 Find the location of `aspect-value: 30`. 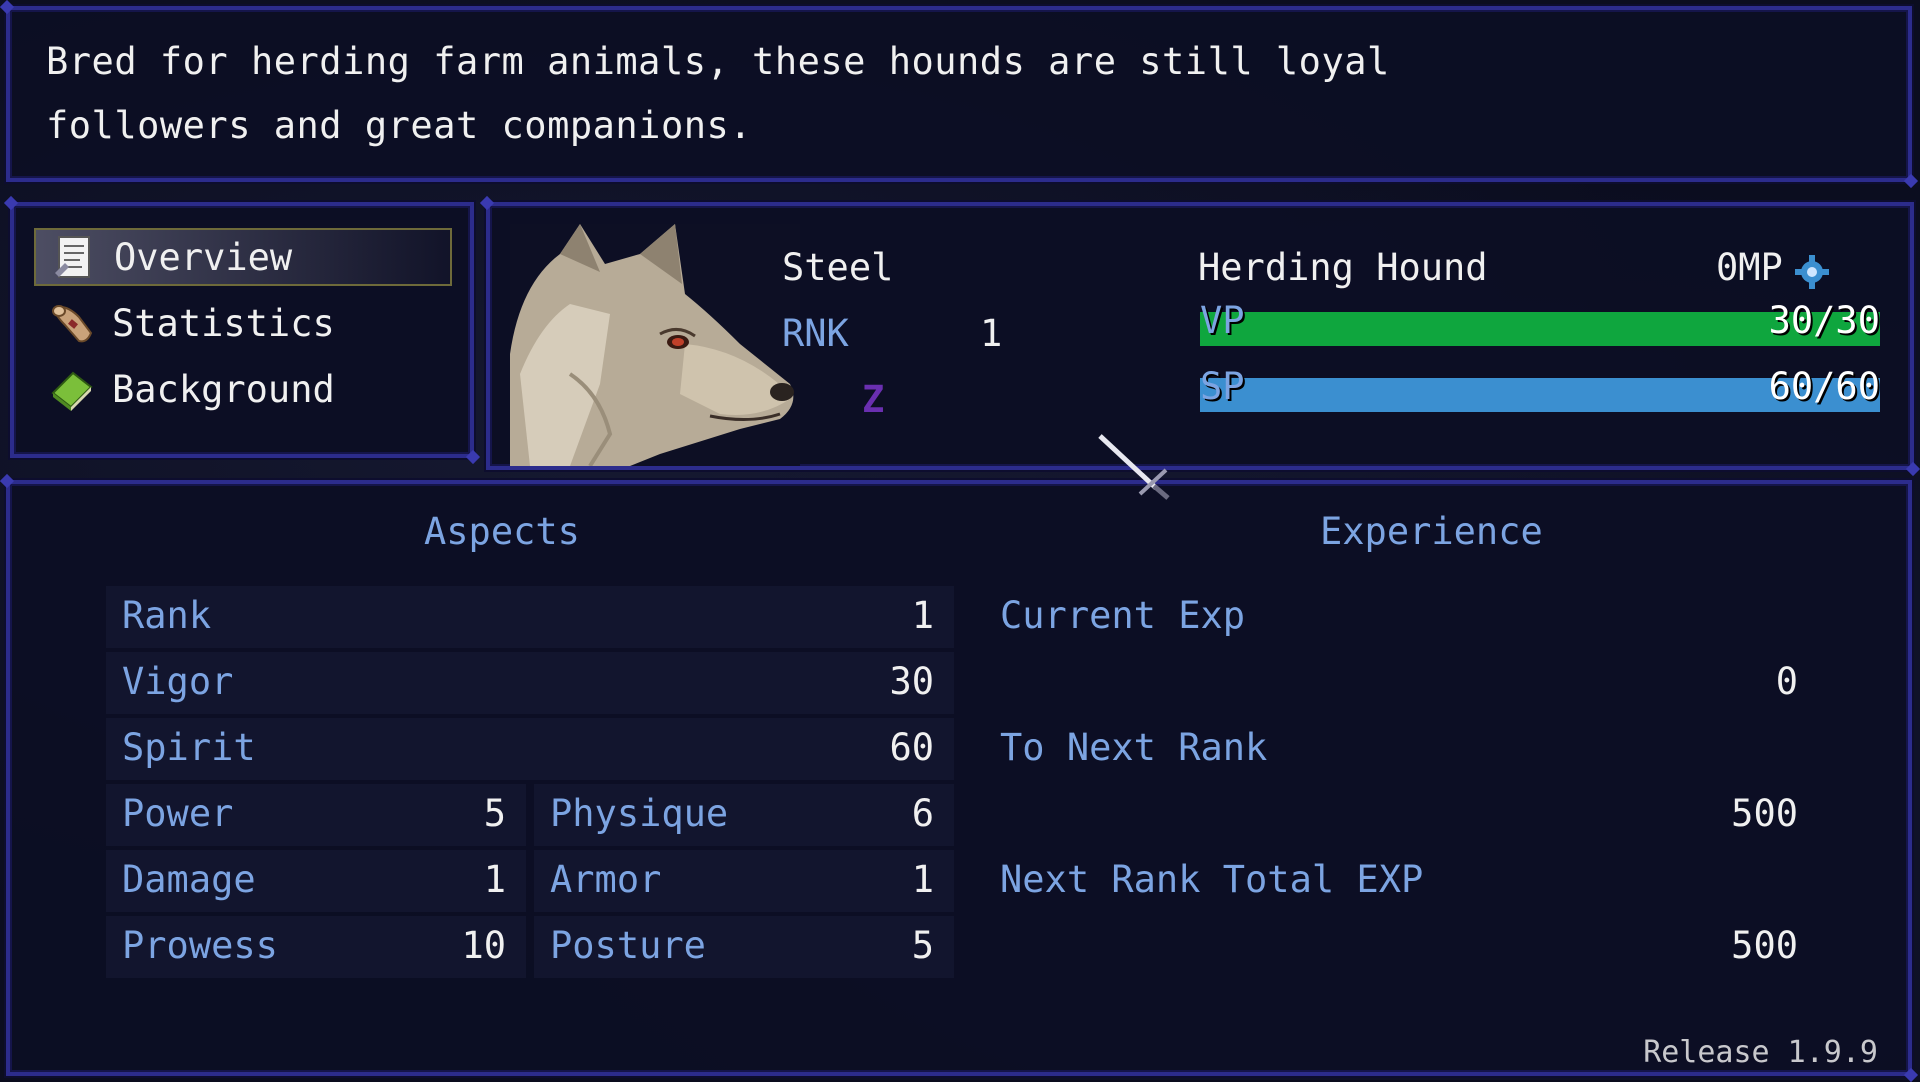

aspect-value: 30 is located at coordinates (911, 681).